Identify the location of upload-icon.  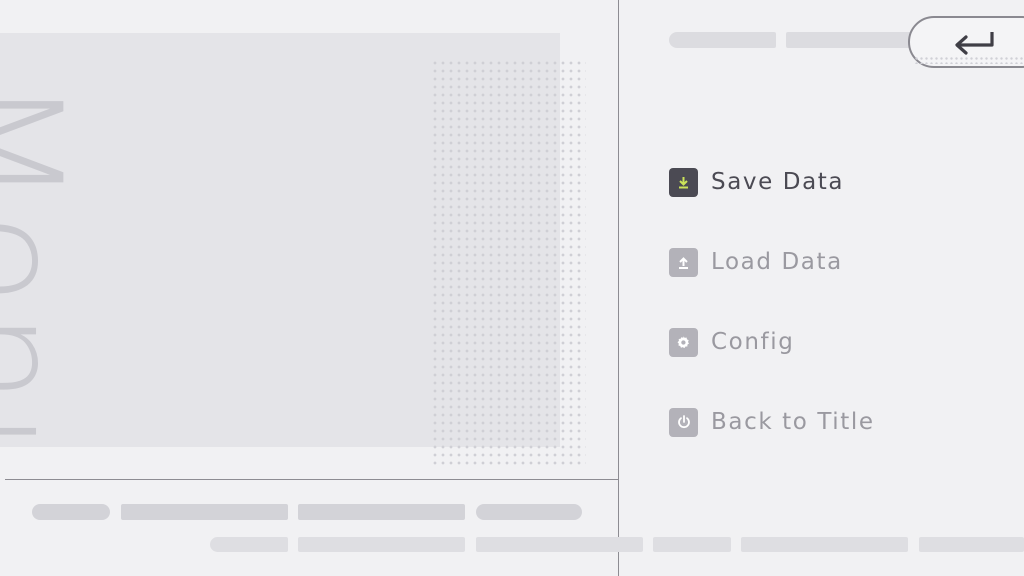
(683, 262).